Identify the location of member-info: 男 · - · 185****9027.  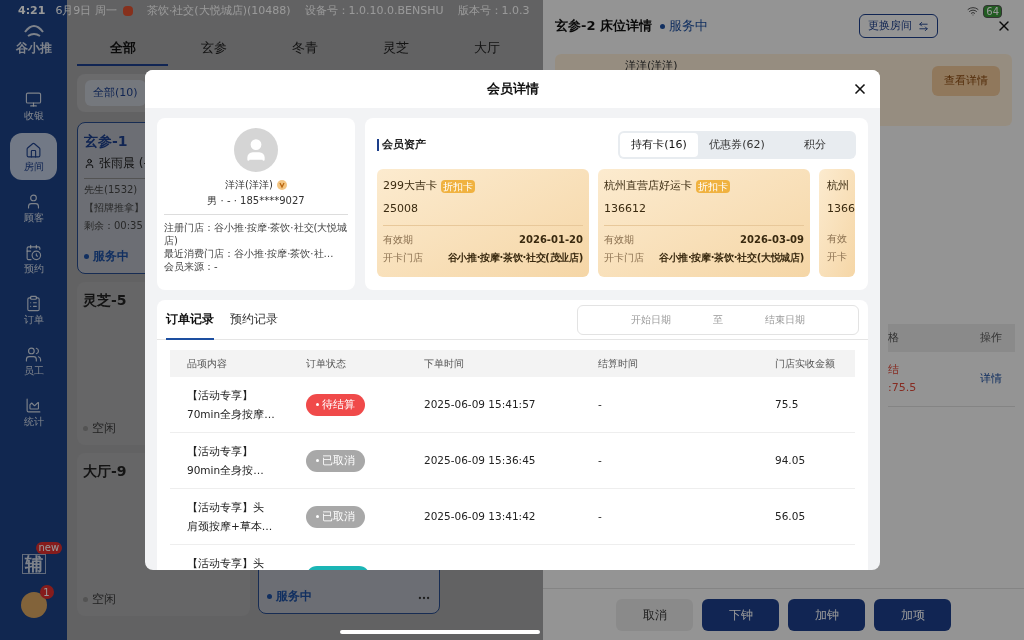
(256, 201).